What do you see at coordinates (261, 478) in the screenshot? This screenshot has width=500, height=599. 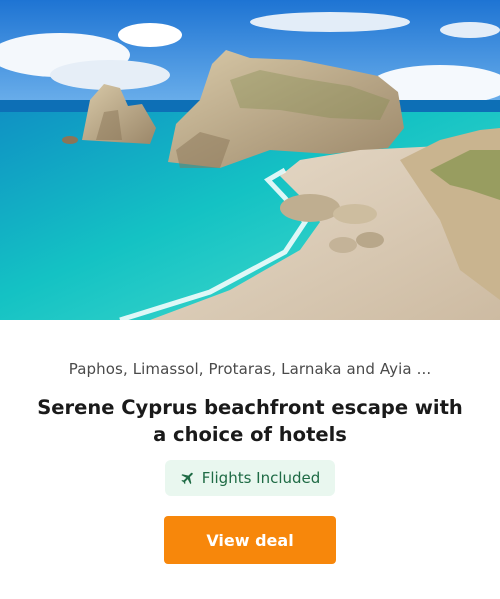 I see `badge-label: Flights Included` at bounding box center [261, 478].